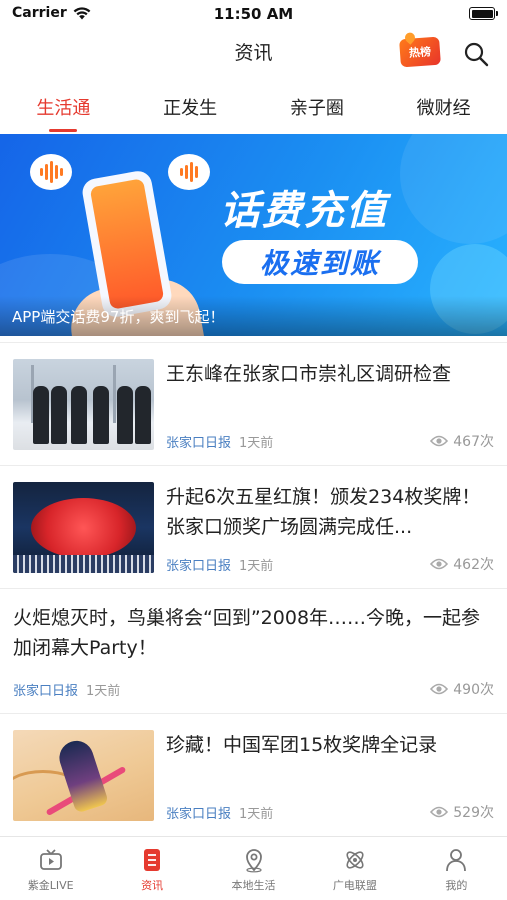 Image resolution: width=507 pixels, height=900 pixels. Describe the element at coordinates (63, 108) in the screenshot. I see `tab-life: 生活通` at that location.